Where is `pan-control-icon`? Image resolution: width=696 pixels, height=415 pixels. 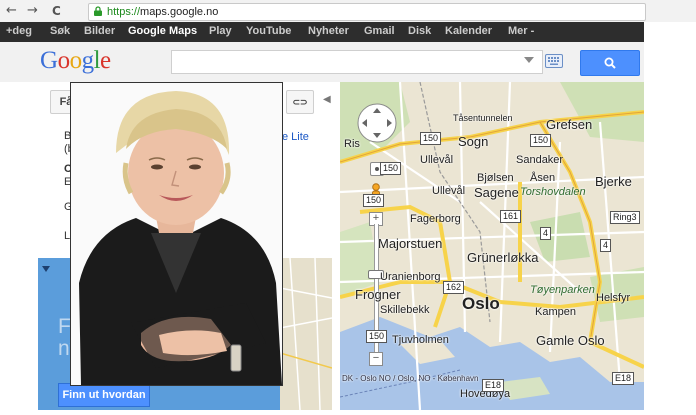
pan-control-icon is located at coordinates (377, 123).